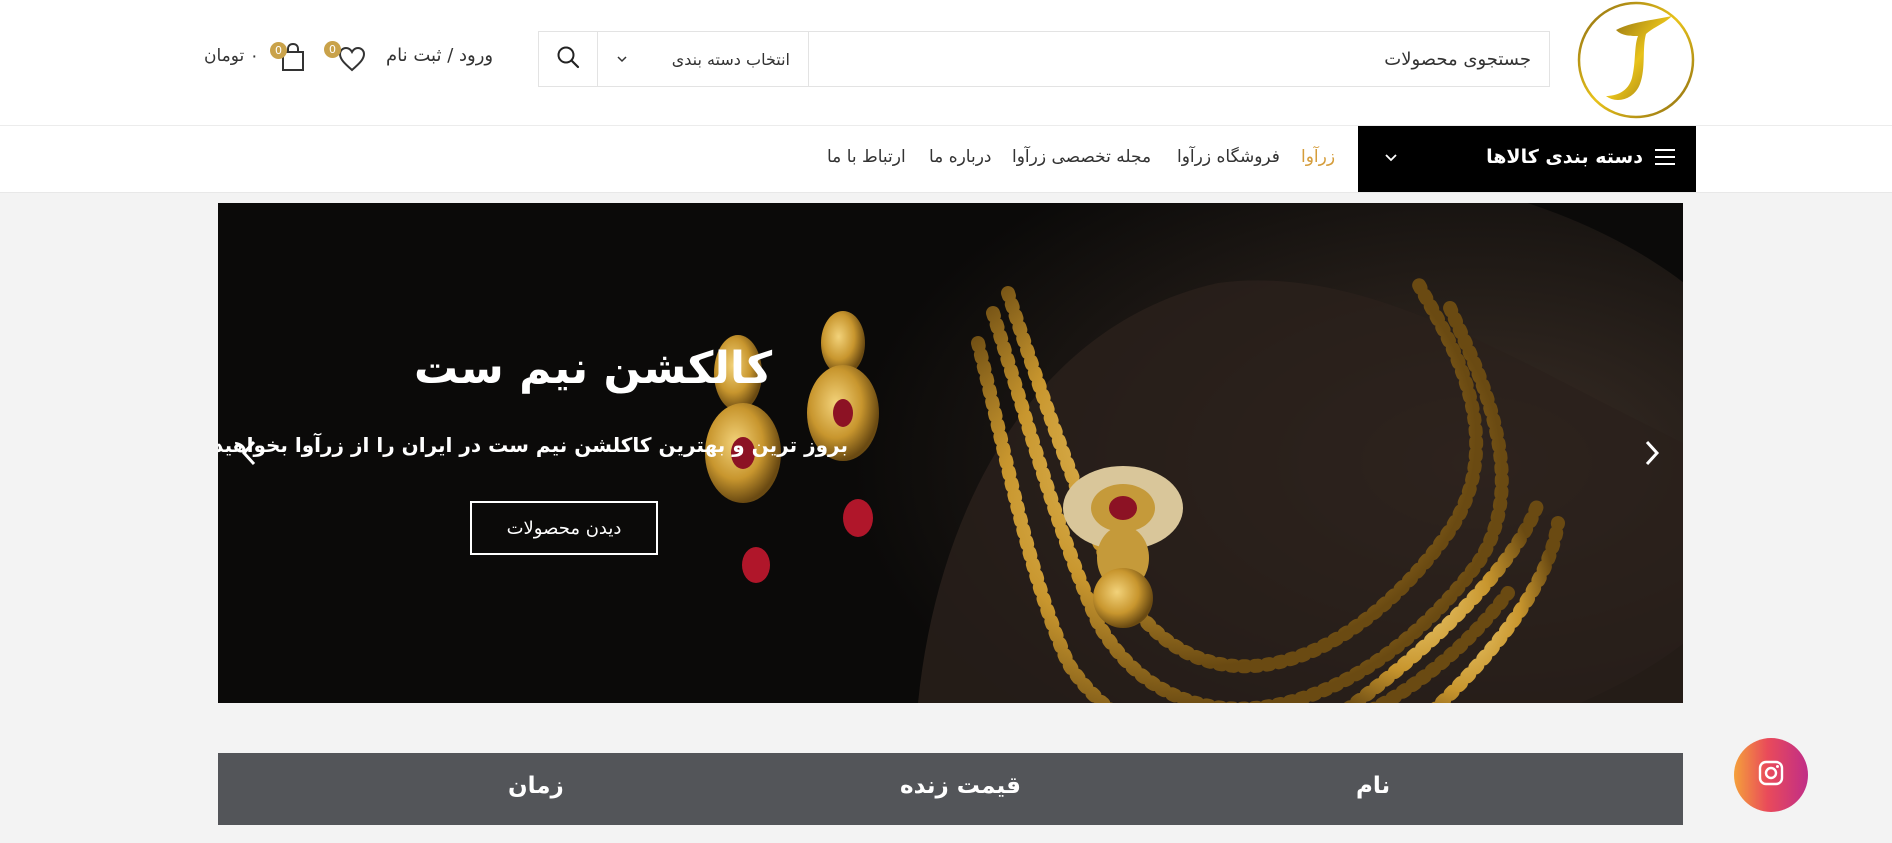 The height and width of the screenshot is (843, 1892). I want to click on column-header-name: نام, so click(1373, 786).